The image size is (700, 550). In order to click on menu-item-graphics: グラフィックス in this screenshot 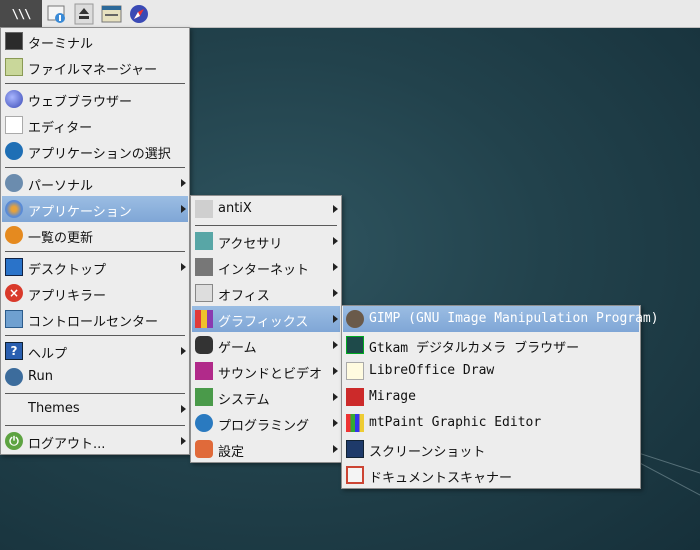, I will do `click(266, 319)`.